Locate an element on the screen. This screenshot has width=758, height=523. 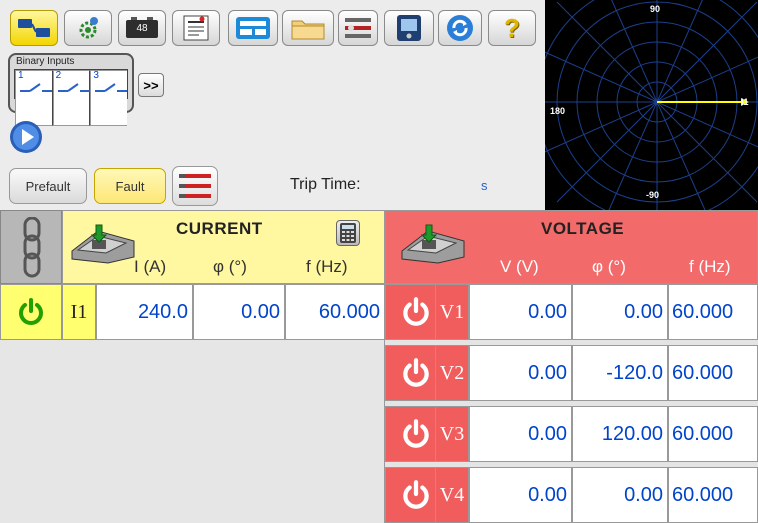
network-config-icon is located at coordinates (34, 28).